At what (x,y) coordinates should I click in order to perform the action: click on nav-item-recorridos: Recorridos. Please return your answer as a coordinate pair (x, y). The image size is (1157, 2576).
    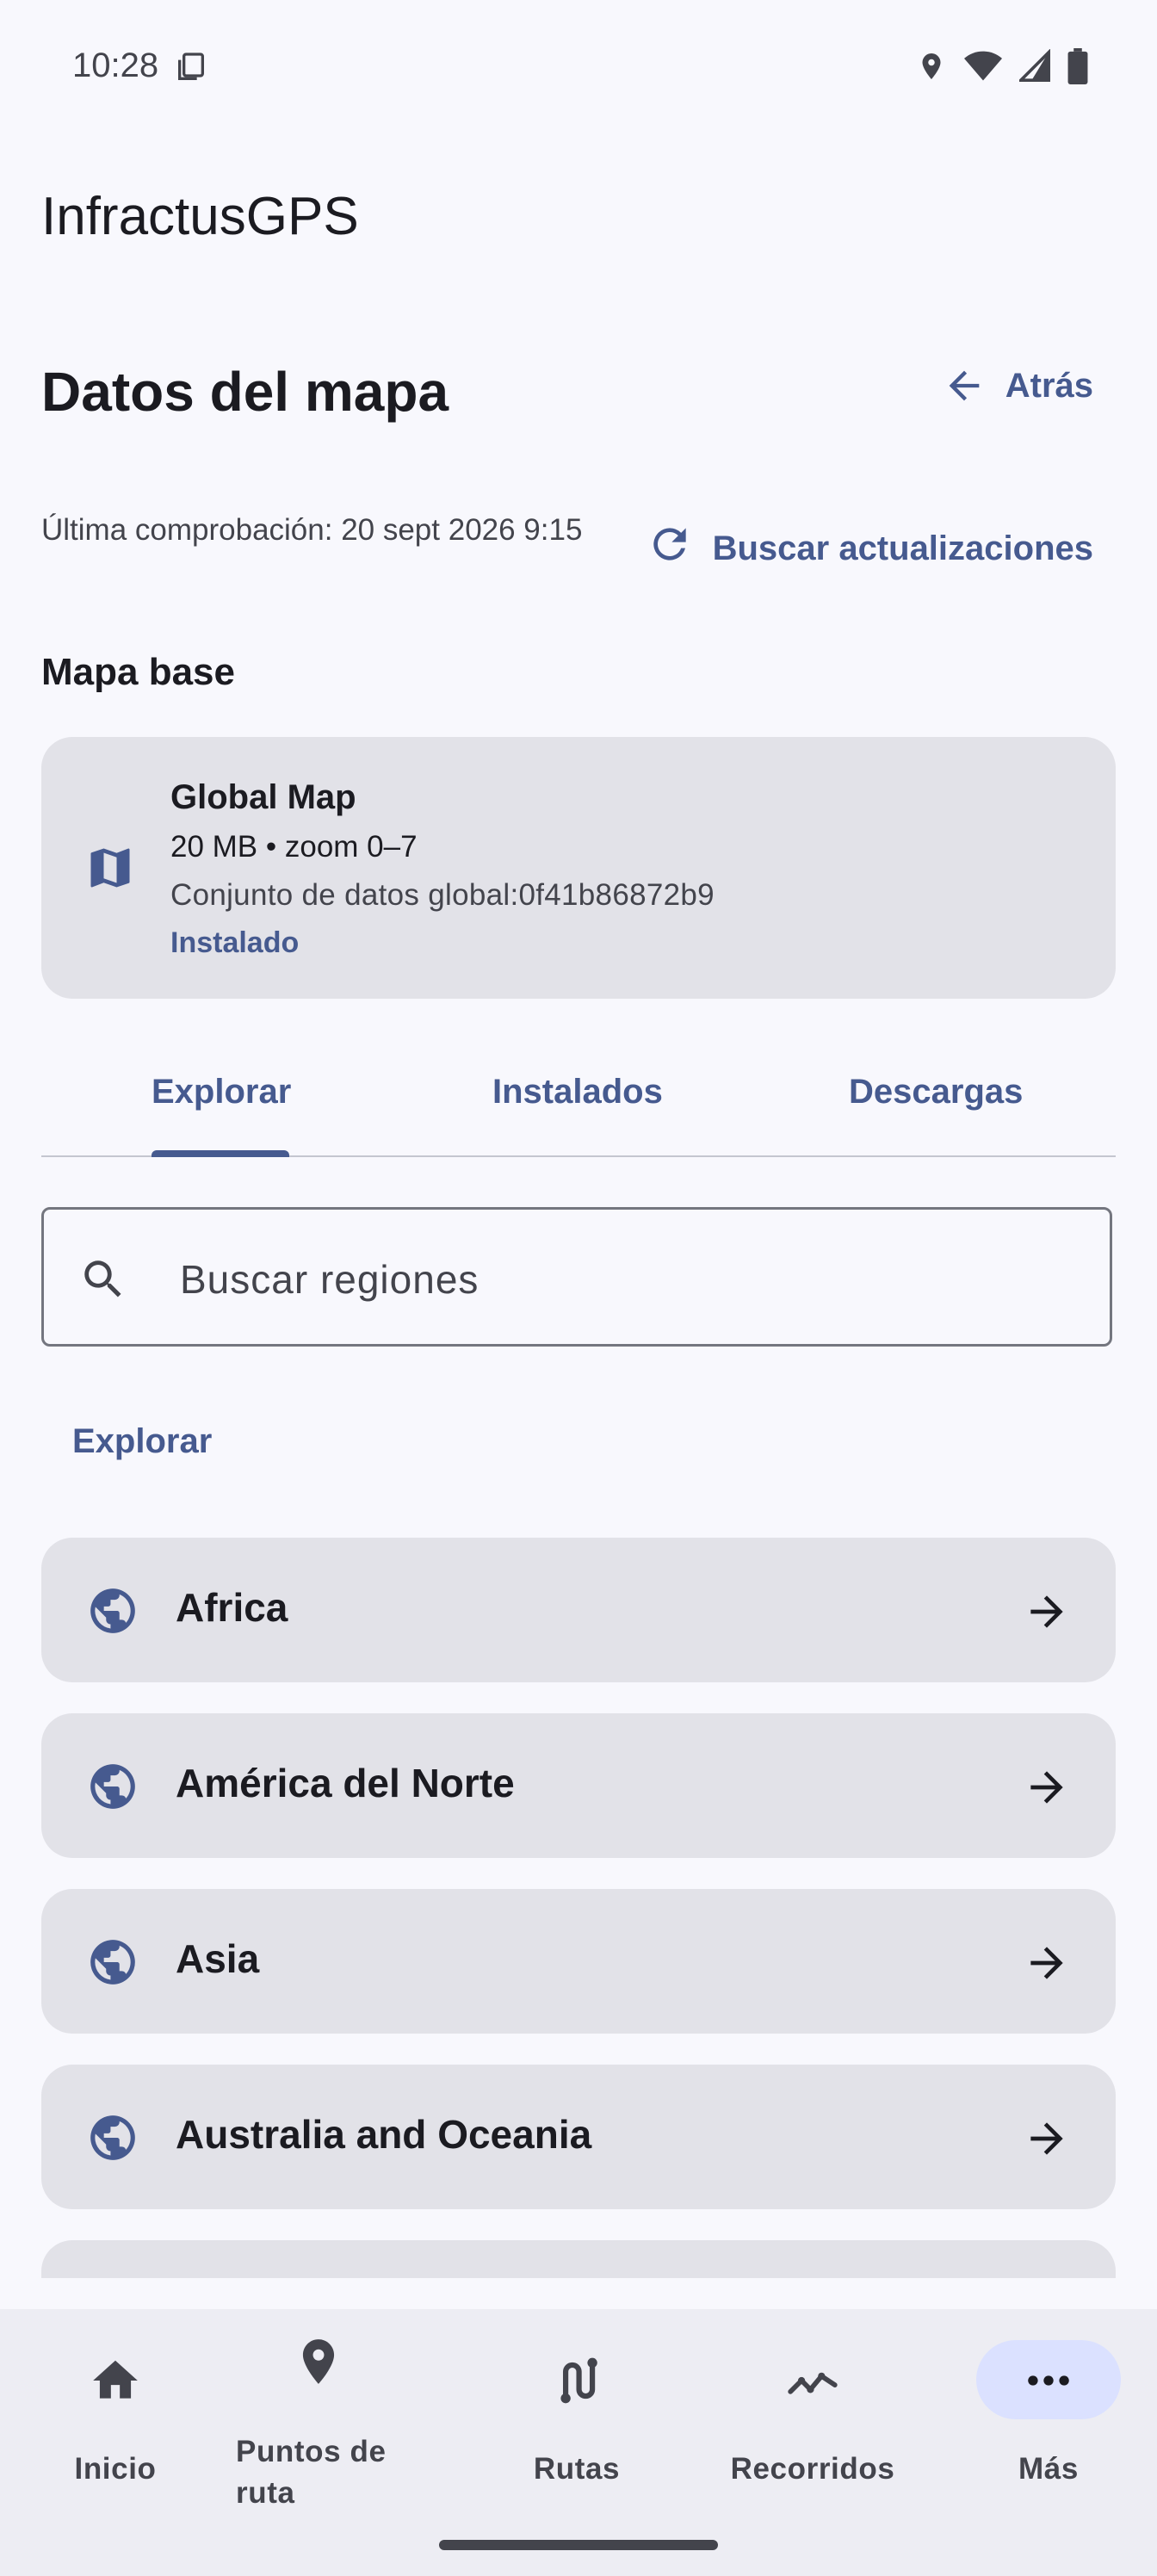
    Looking at the image, I should click on (813, 2412).